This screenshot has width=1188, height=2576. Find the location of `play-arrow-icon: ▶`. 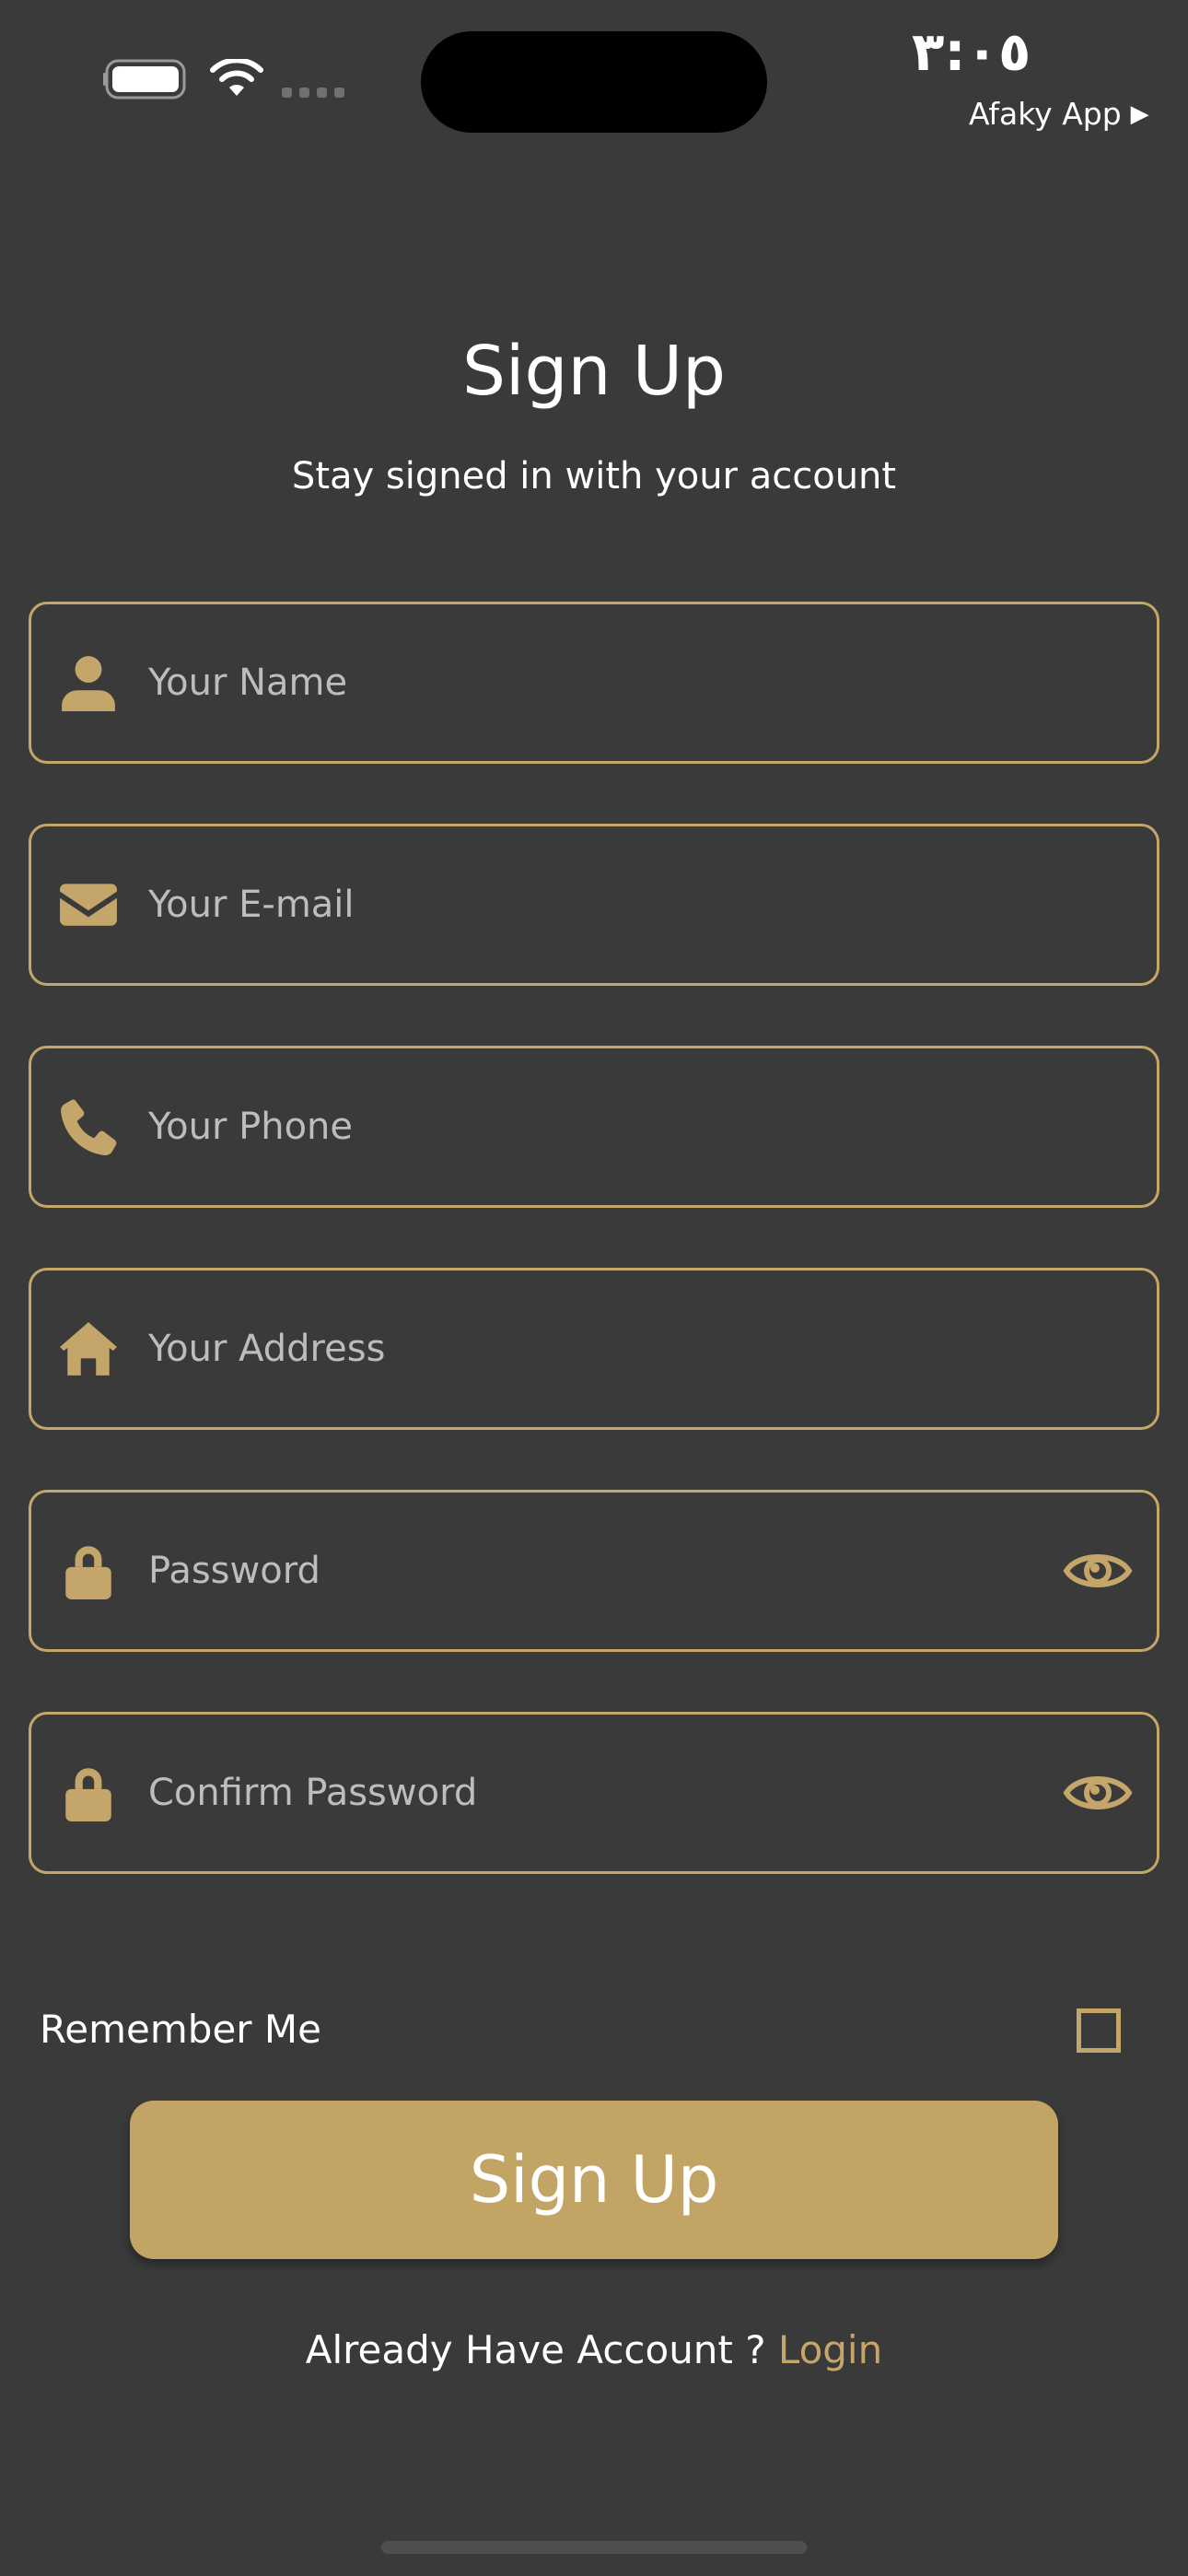

play-arrow-icon: ▶ is located at coordinates (1139, 114).